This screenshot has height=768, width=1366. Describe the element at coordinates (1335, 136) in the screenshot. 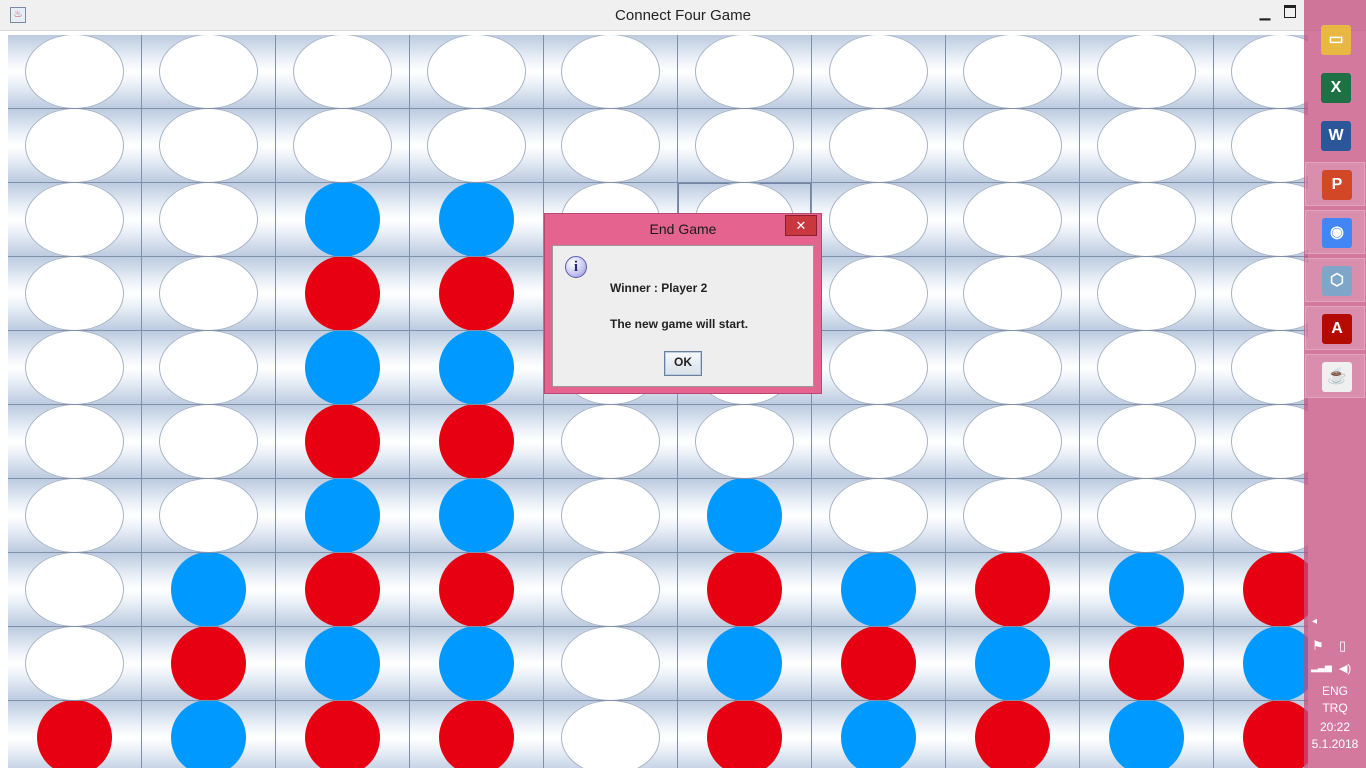

I see `taskbar-app-button: W` at that location.